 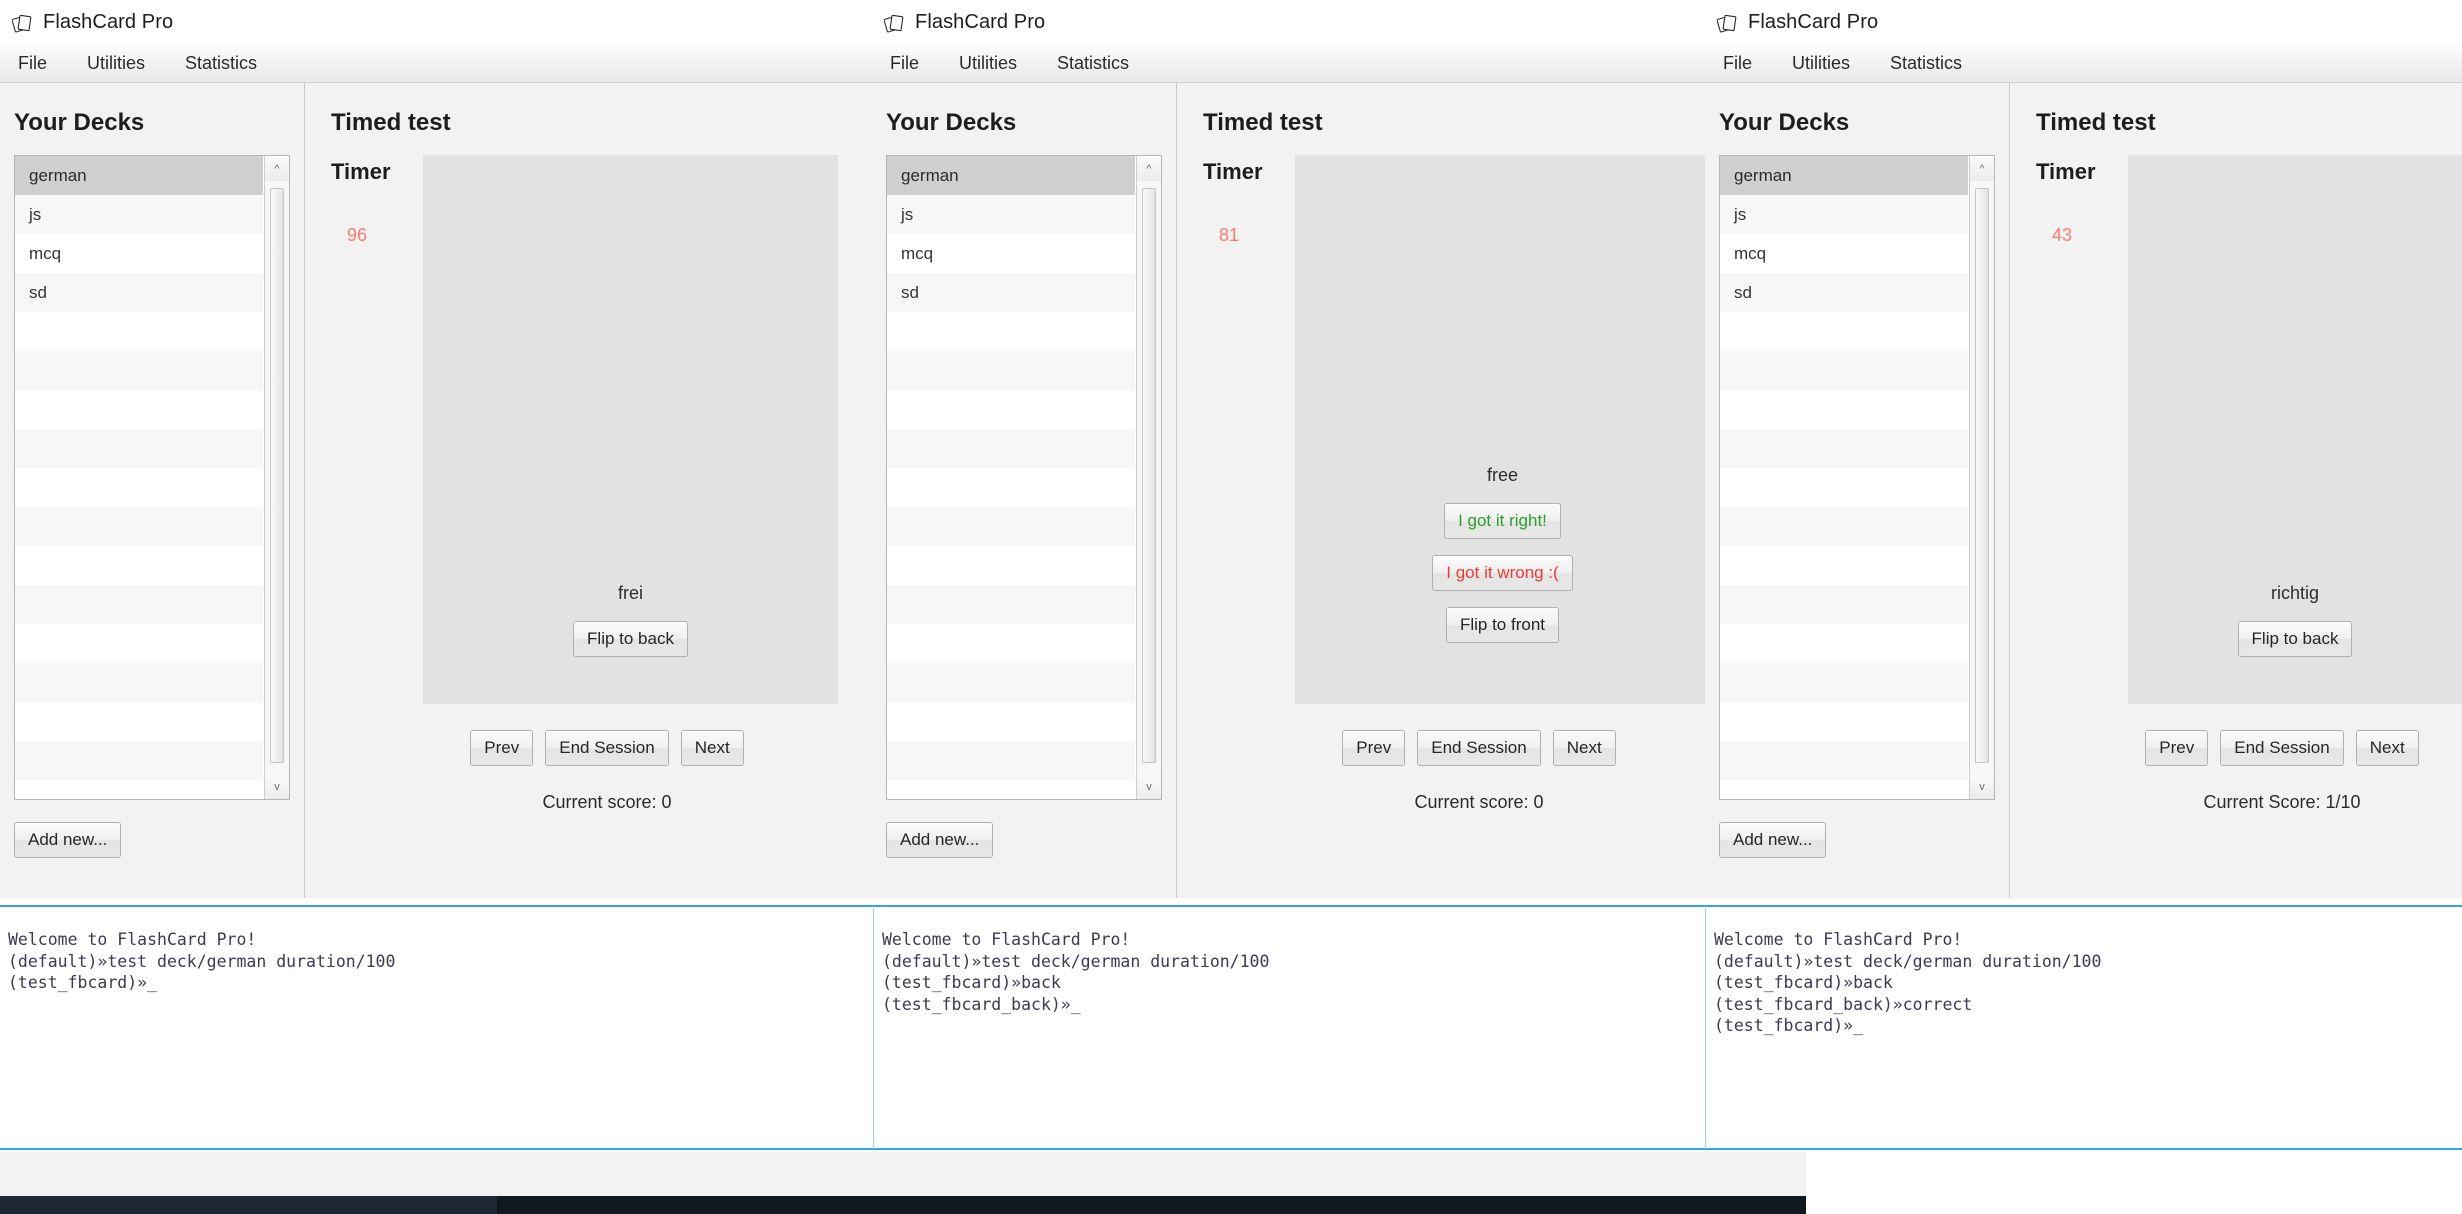 I want to click on current-score-1: Current score: 0, so click(x=607, y=802).